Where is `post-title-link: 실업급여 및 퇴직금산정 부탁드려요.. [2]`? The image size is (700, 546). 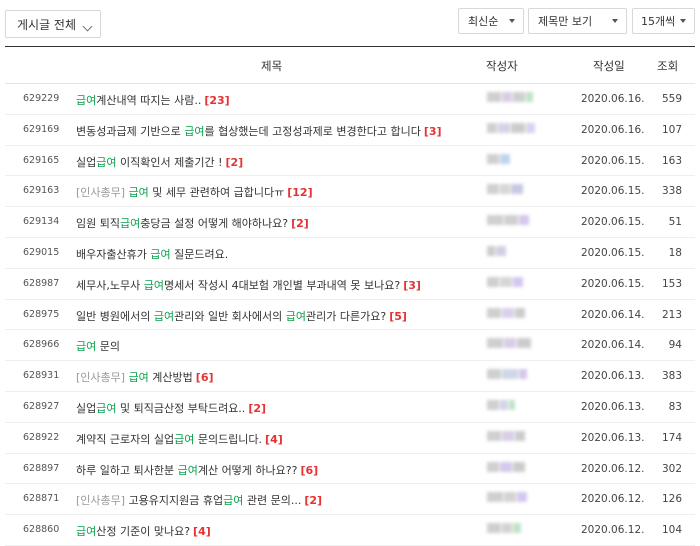
post-title-link: 실업급여 및 퇴직금산정 부탁드려요.. [2] is located at coordinates (171, 408).